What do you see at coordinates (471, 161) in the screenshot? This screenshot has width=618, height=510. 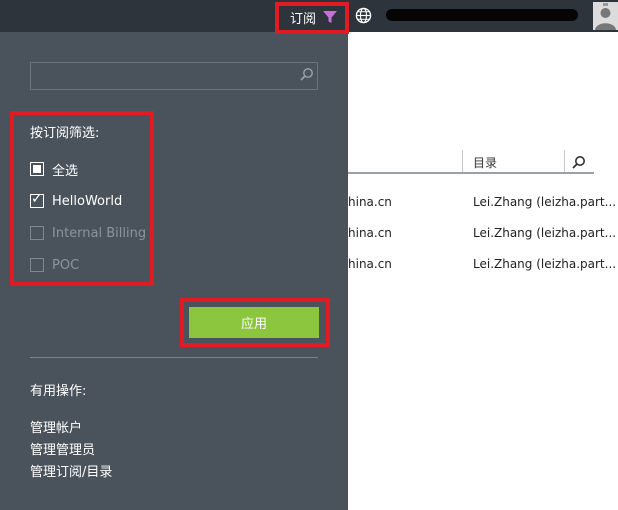 I see `table-header: 目录` at bounding box center [471, 161].